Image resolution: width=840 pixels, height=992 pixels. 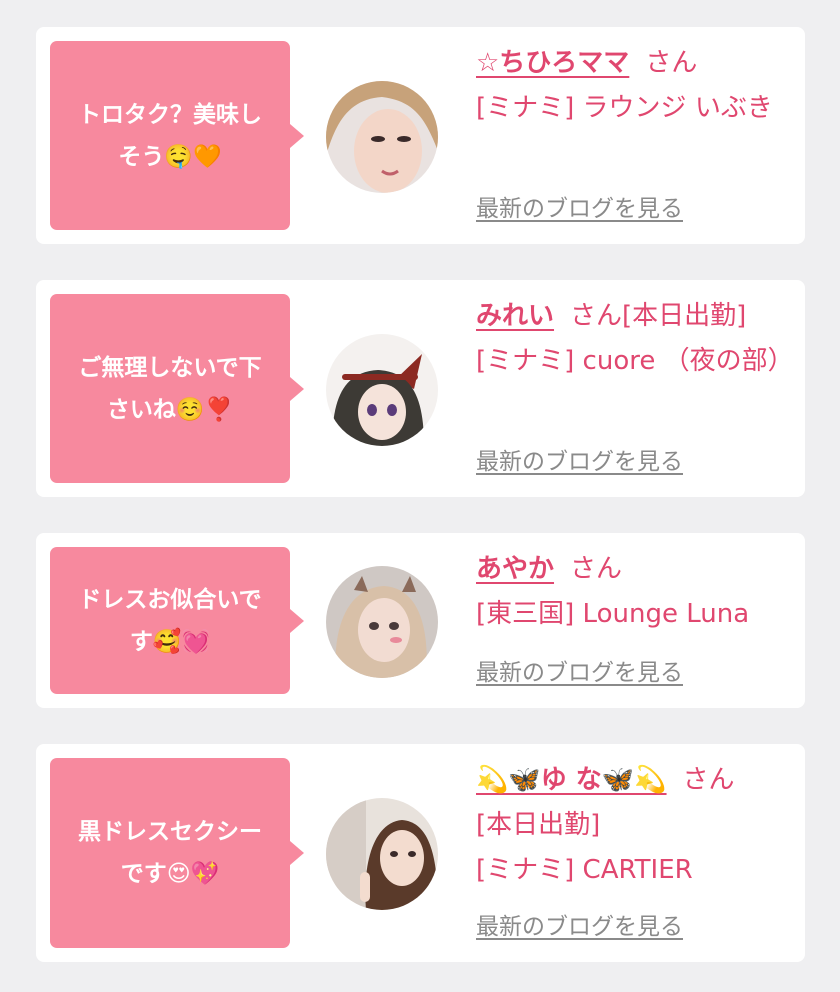 I want to click on card-info: 💫🦋ゆ な🦋💫 さん [本日出勤] [ミナミ] CARTIER, so click(x=632, y=825).